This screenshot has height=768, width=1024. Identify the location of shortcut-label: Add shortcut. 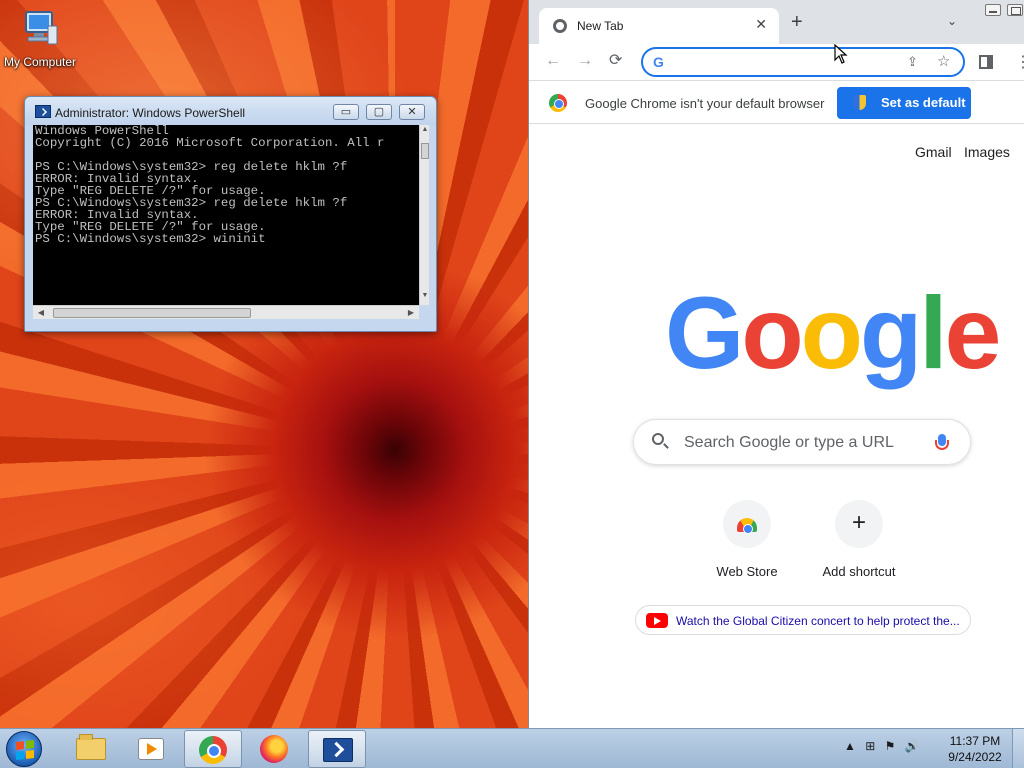
(859, 571).